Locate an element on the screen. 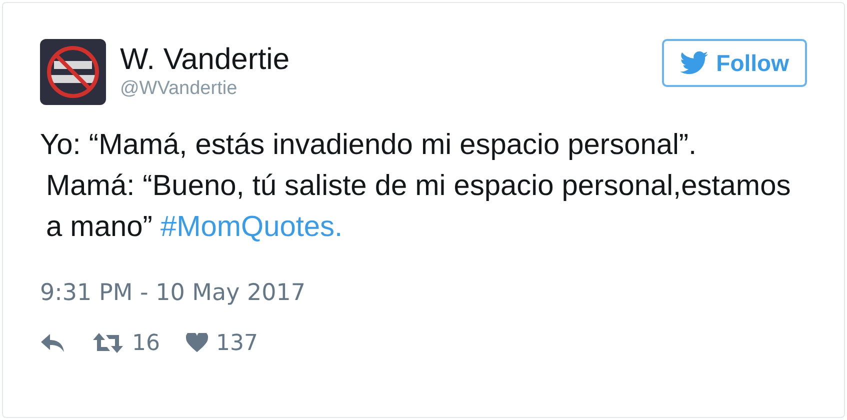 The height and width of the screenshot is (420, 847). author-name: W. Vandertie is located at coordinates (205, 60).